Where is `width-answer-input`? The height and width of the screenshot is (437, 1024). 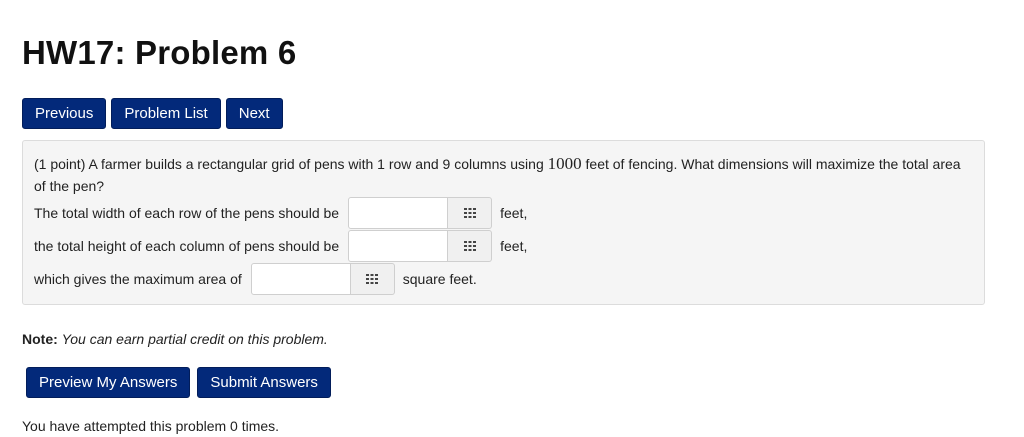
width-answer-input is located at coordinates (398, 213).